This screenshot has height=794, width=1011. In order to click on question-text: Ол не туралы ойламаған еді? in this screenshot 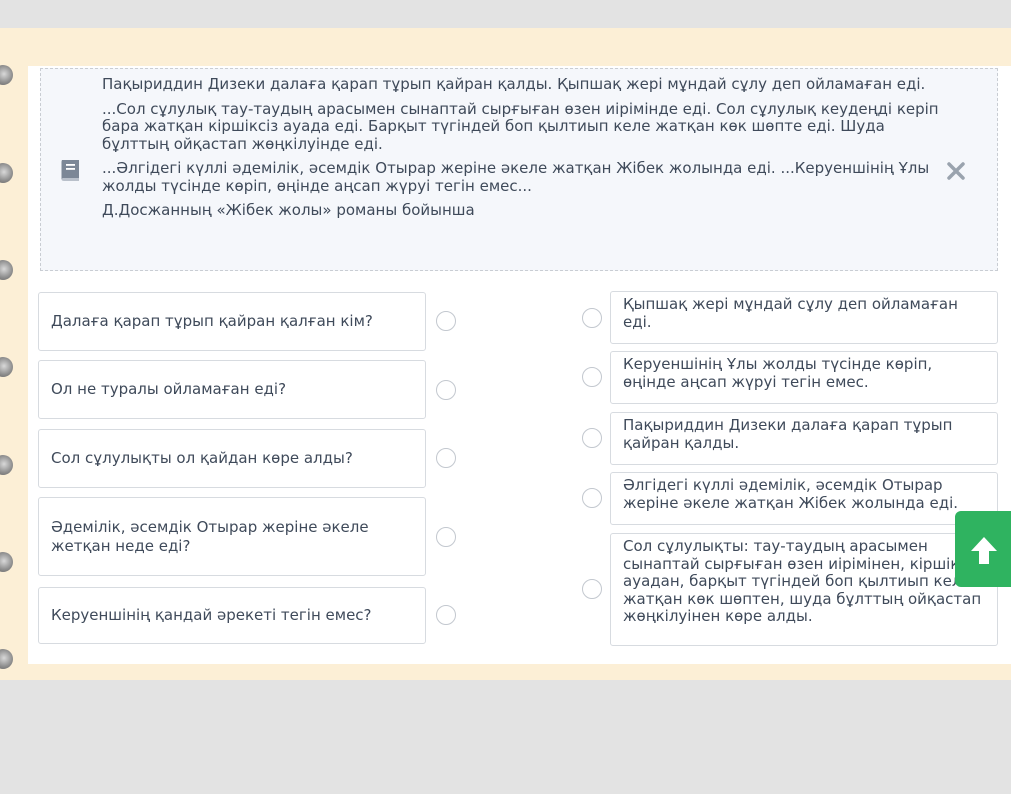, I will do `click(169, 389)`.